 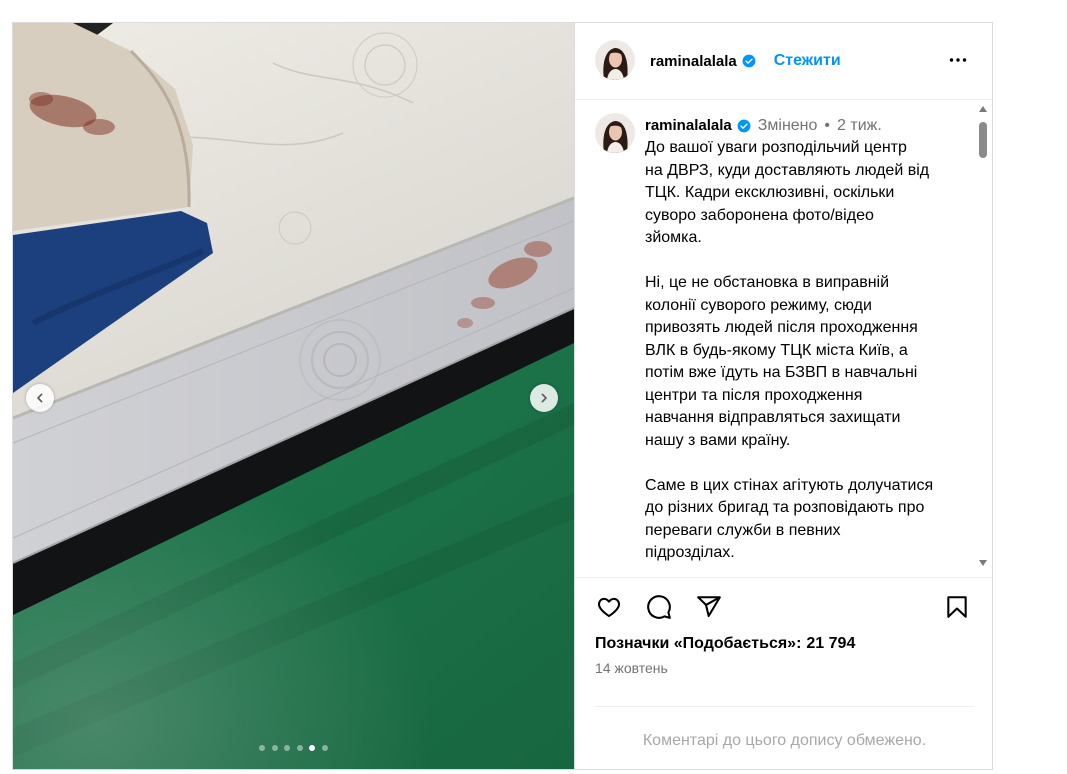 I want to click on chevron-left-icon, so click(x=40, y=398).